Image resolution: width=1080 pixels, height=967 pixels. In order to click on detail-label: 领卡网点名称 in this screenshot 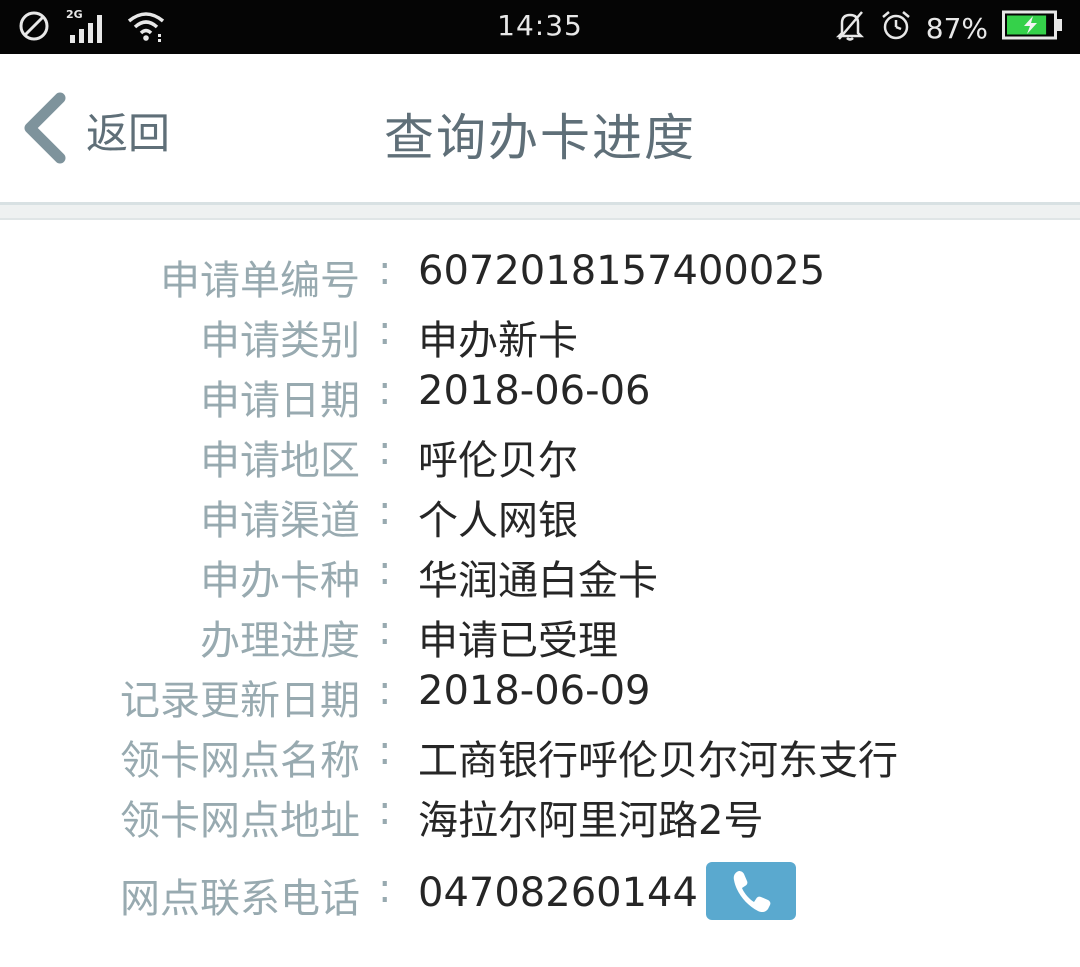, I will do `click(240, 761)`.